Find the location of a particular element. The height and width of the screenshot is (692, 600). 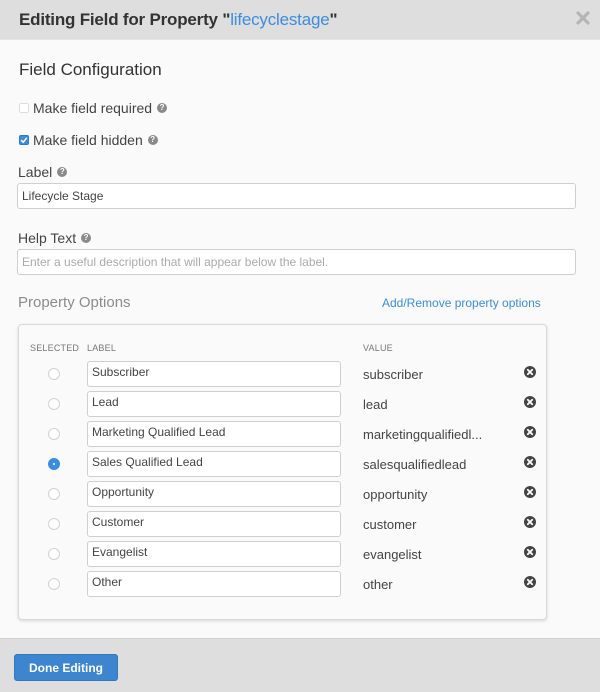

close-icon is located at coordinates (583, 18).